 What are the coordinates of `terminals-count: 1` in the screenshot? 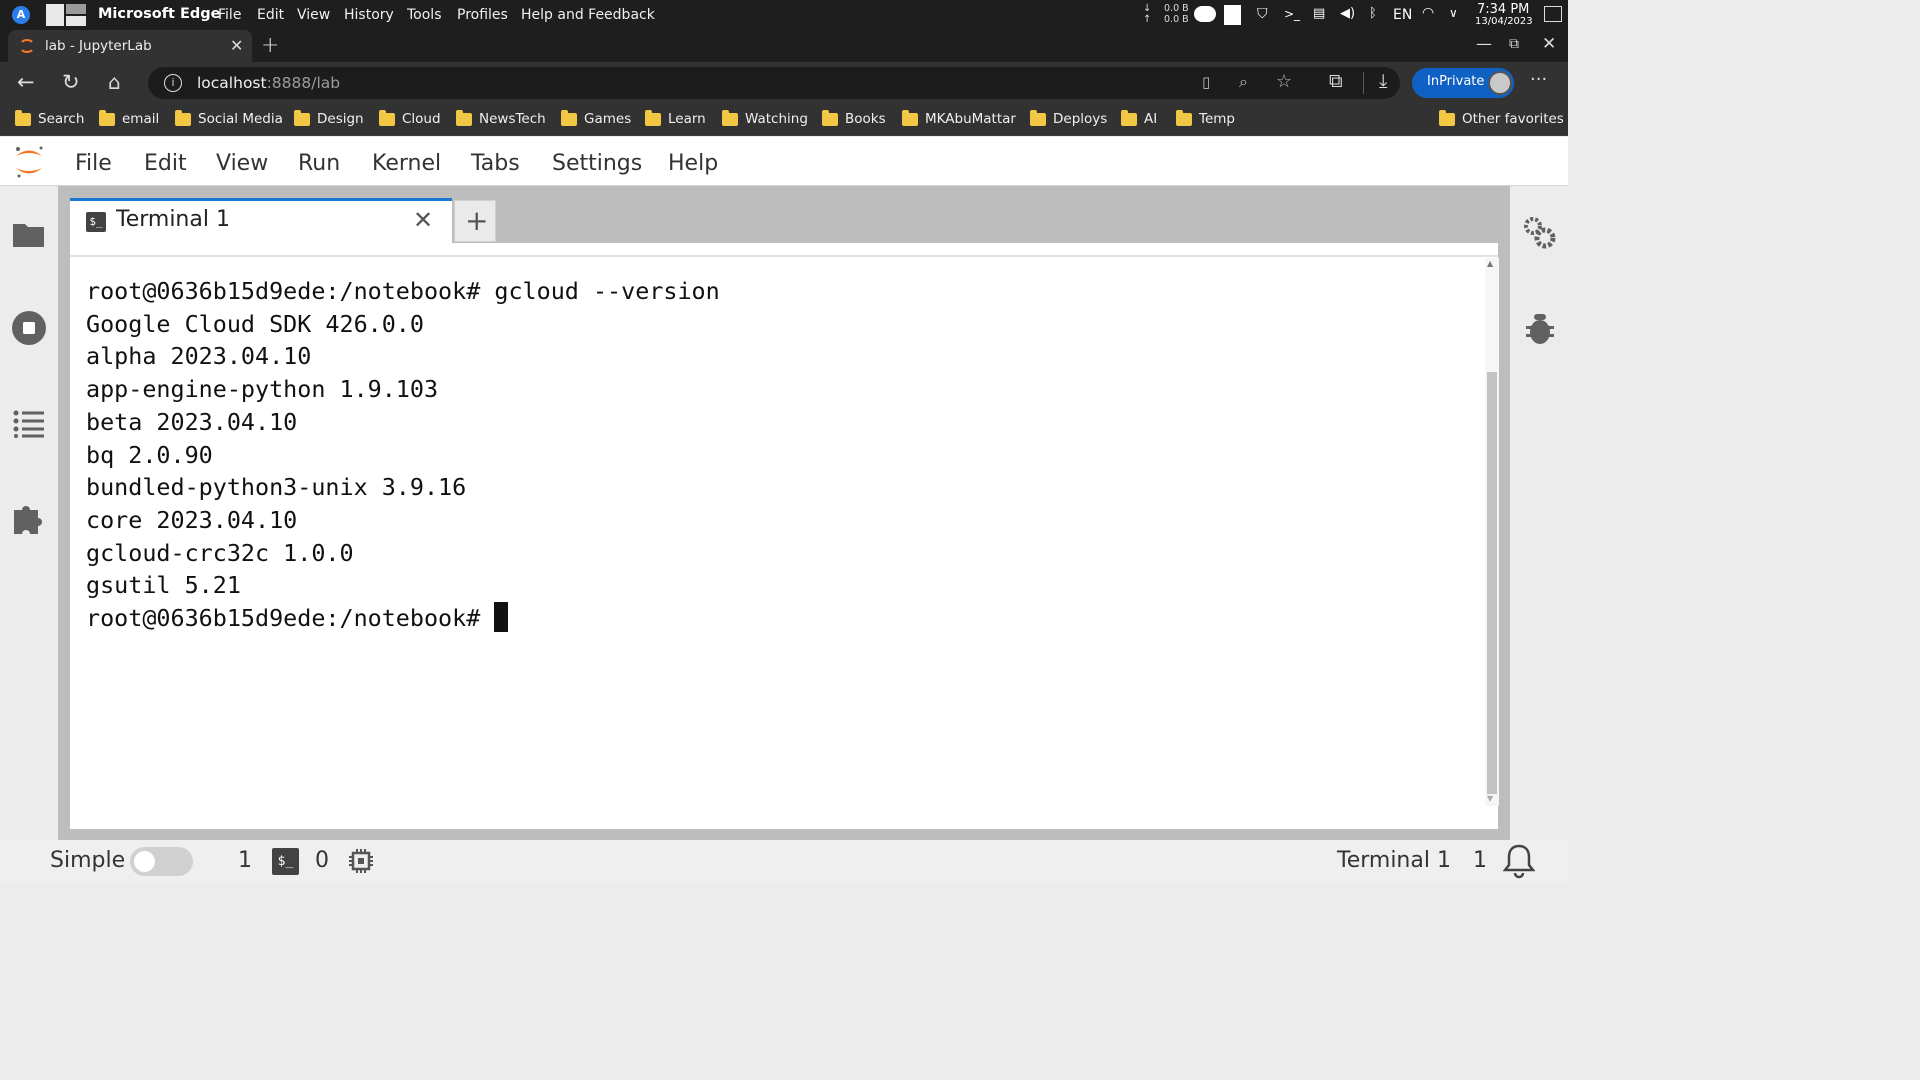 It's located at (245, 860).